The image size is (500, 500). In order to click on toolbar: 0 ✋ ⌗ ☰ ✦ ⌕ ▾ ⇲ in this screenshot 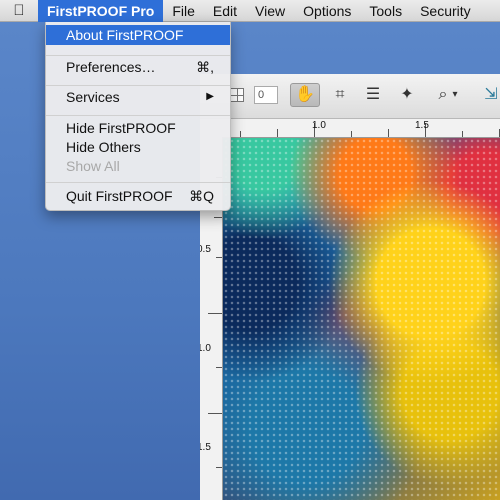, I will do `click(350, 96)`.